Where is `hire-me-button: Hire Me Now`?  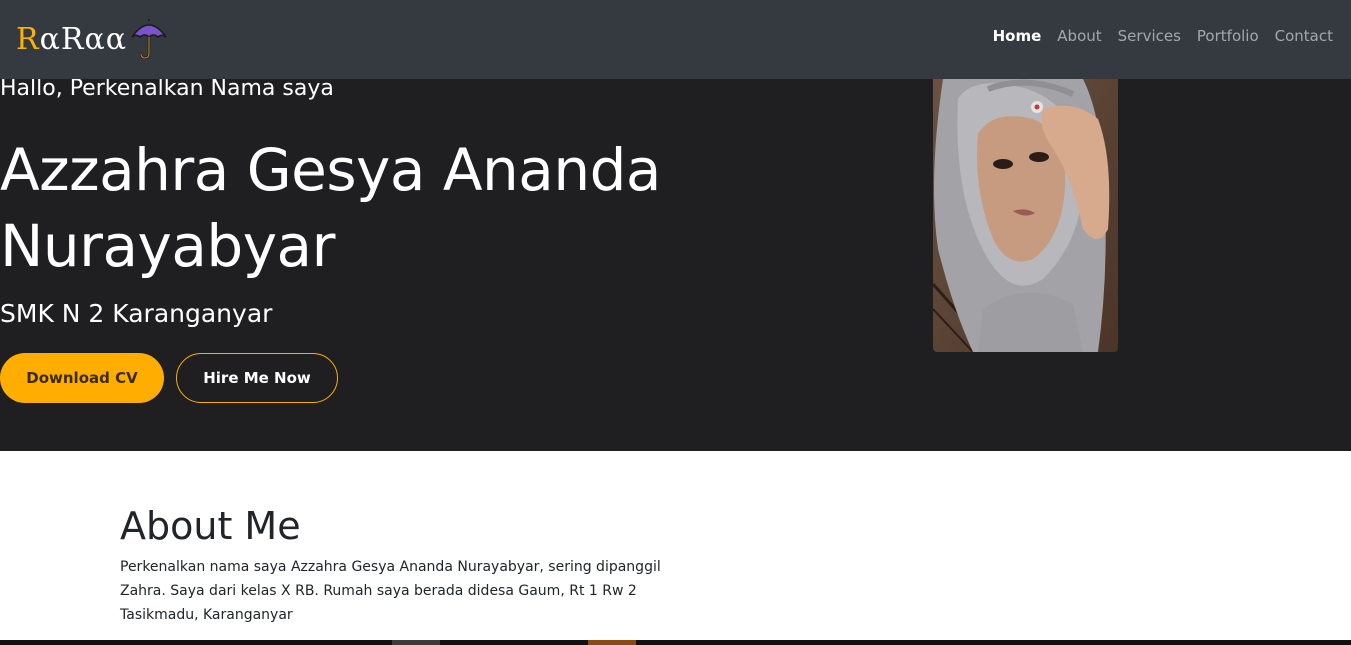
hire-me-button: Hire Me Now is located at coordinates (257, 378).